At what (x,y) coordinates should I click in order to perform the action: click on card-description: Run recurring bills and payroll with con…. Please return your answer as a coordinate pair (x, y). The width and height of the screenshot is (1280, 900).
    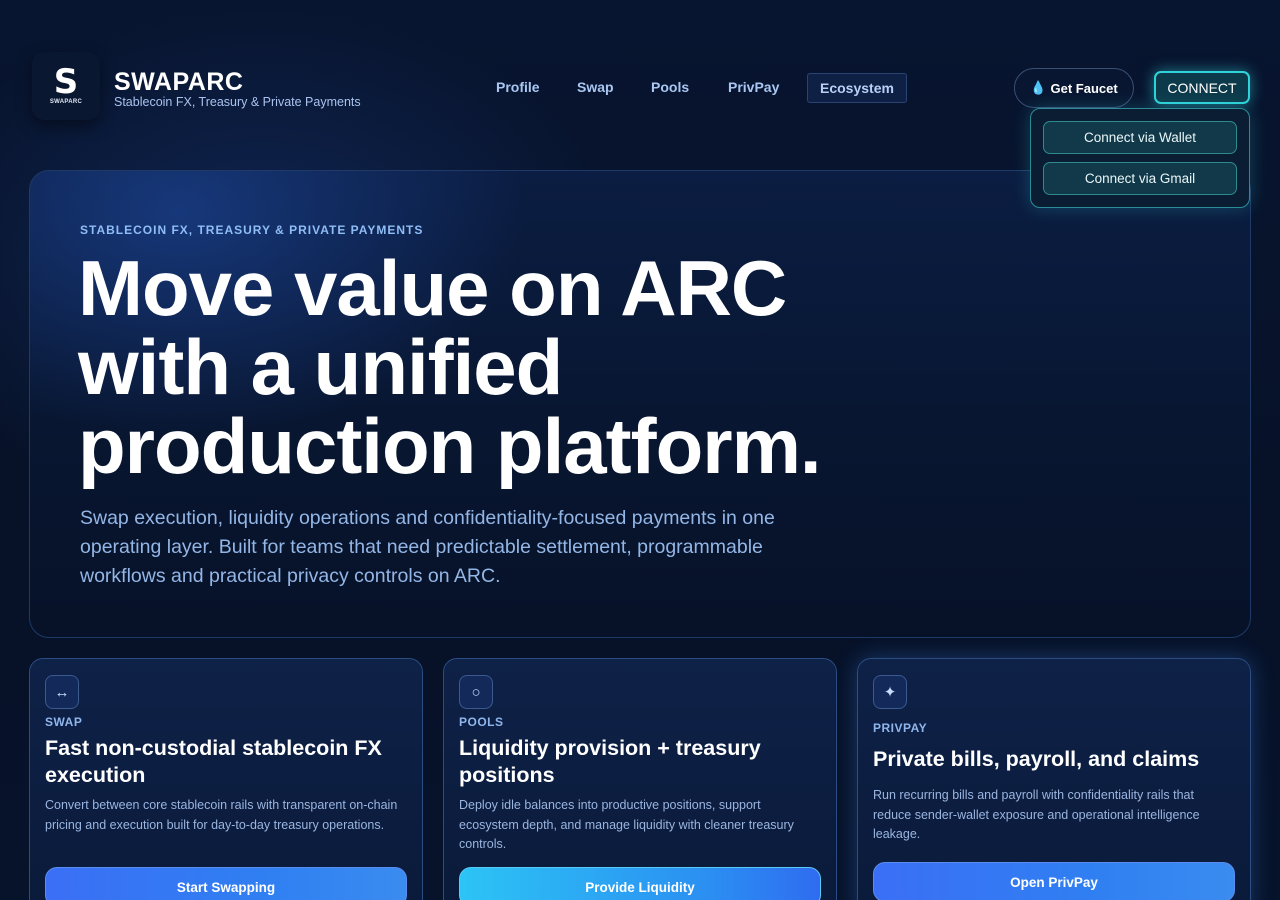
    Looking at the image, I should click on (1036, 814).